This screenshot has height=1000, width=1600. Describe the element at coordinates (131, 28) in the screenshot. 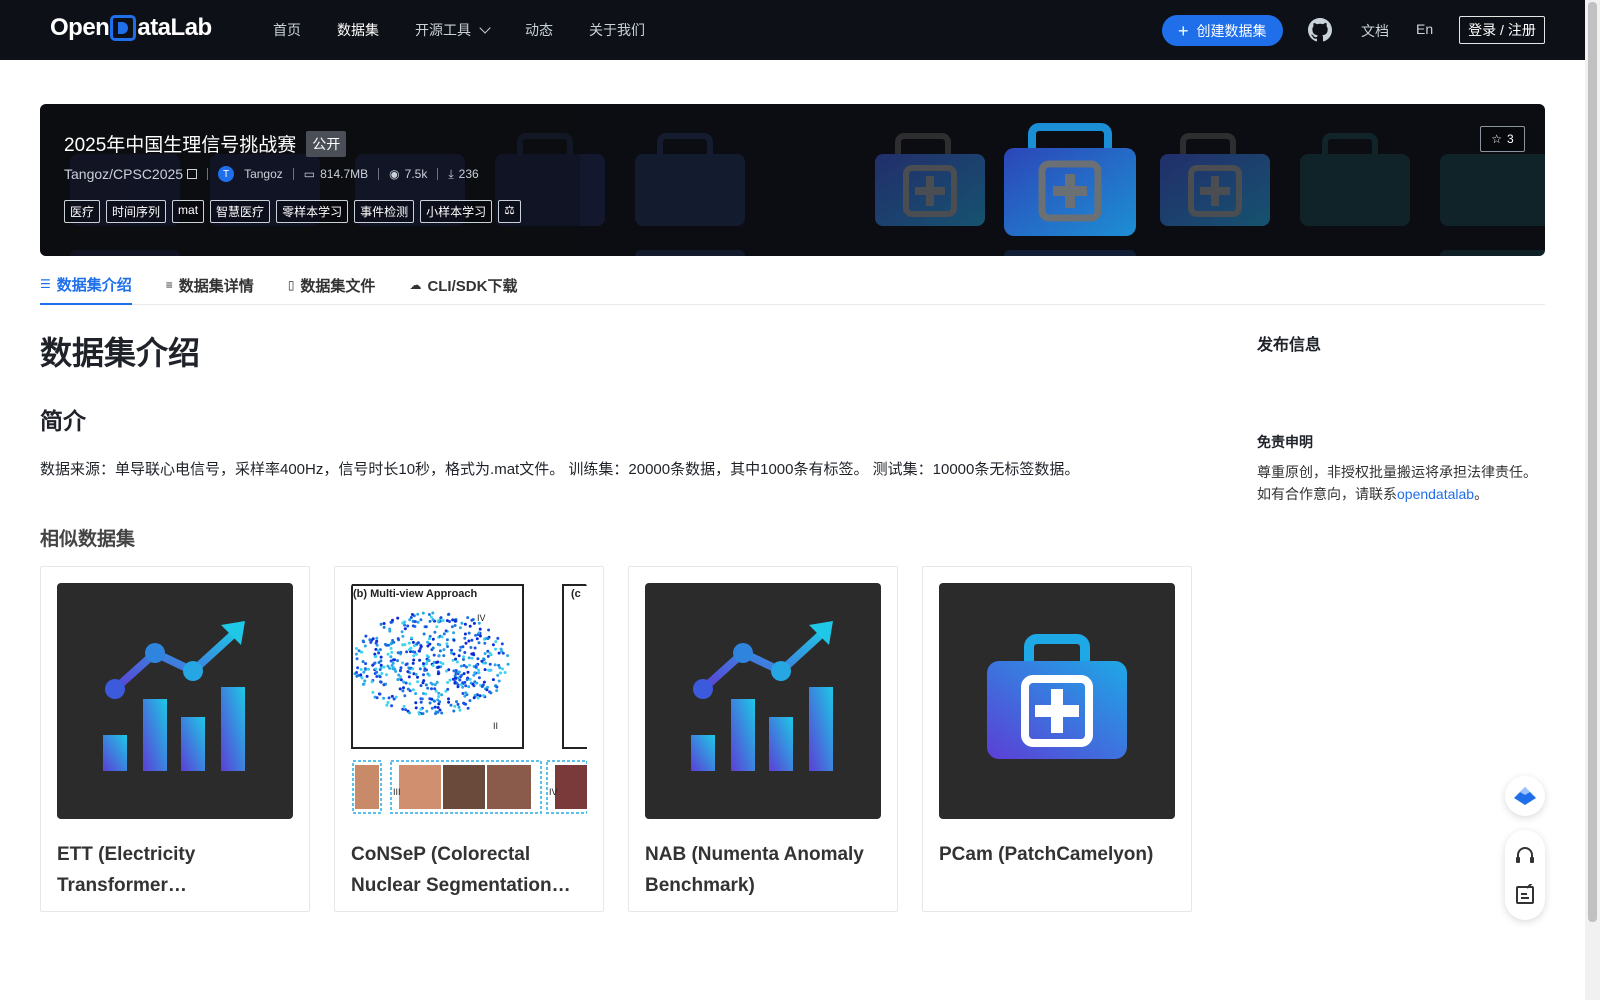

I see `site-logo: Open ataLab` at that location.